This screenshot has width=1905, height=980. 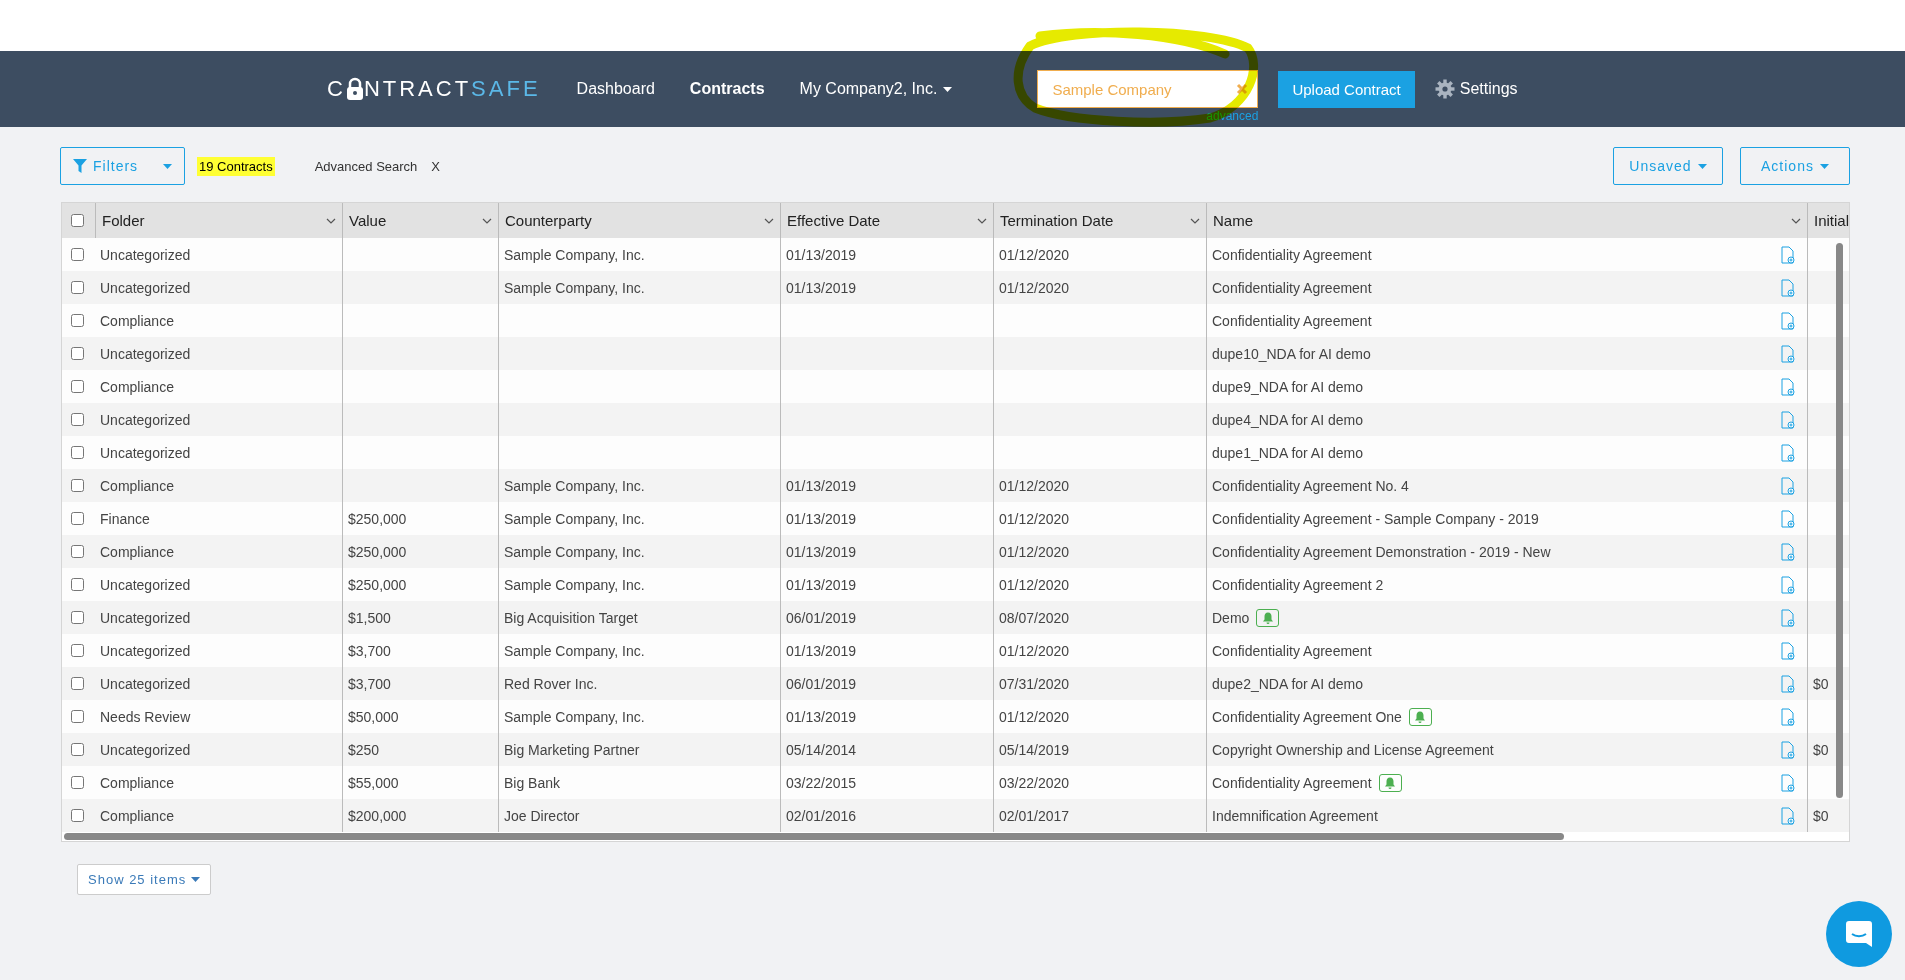 What do you see at coordinates (236, 166) in the screenshot?
I see `contract-count: 19 Contracts` at bounding box center [236, 166].